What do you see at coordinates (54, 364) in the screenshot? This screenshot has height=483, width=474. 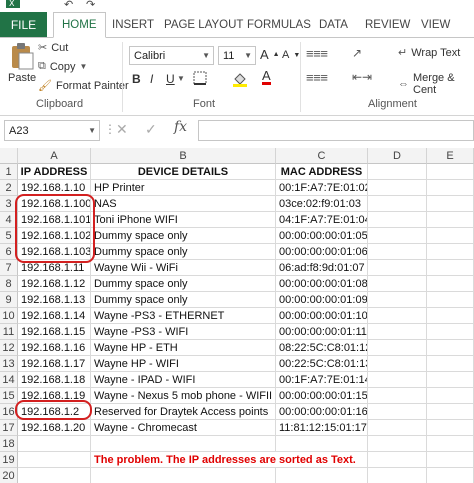 I see `table-cell: 192.168.1.17` at bounding box center [54, 364].